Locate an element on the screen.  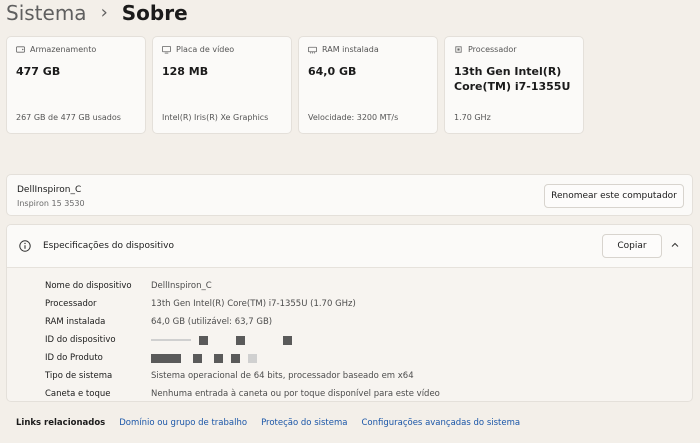
device-model: Inspiron 15 3530 is located at coordinates (51, 203).